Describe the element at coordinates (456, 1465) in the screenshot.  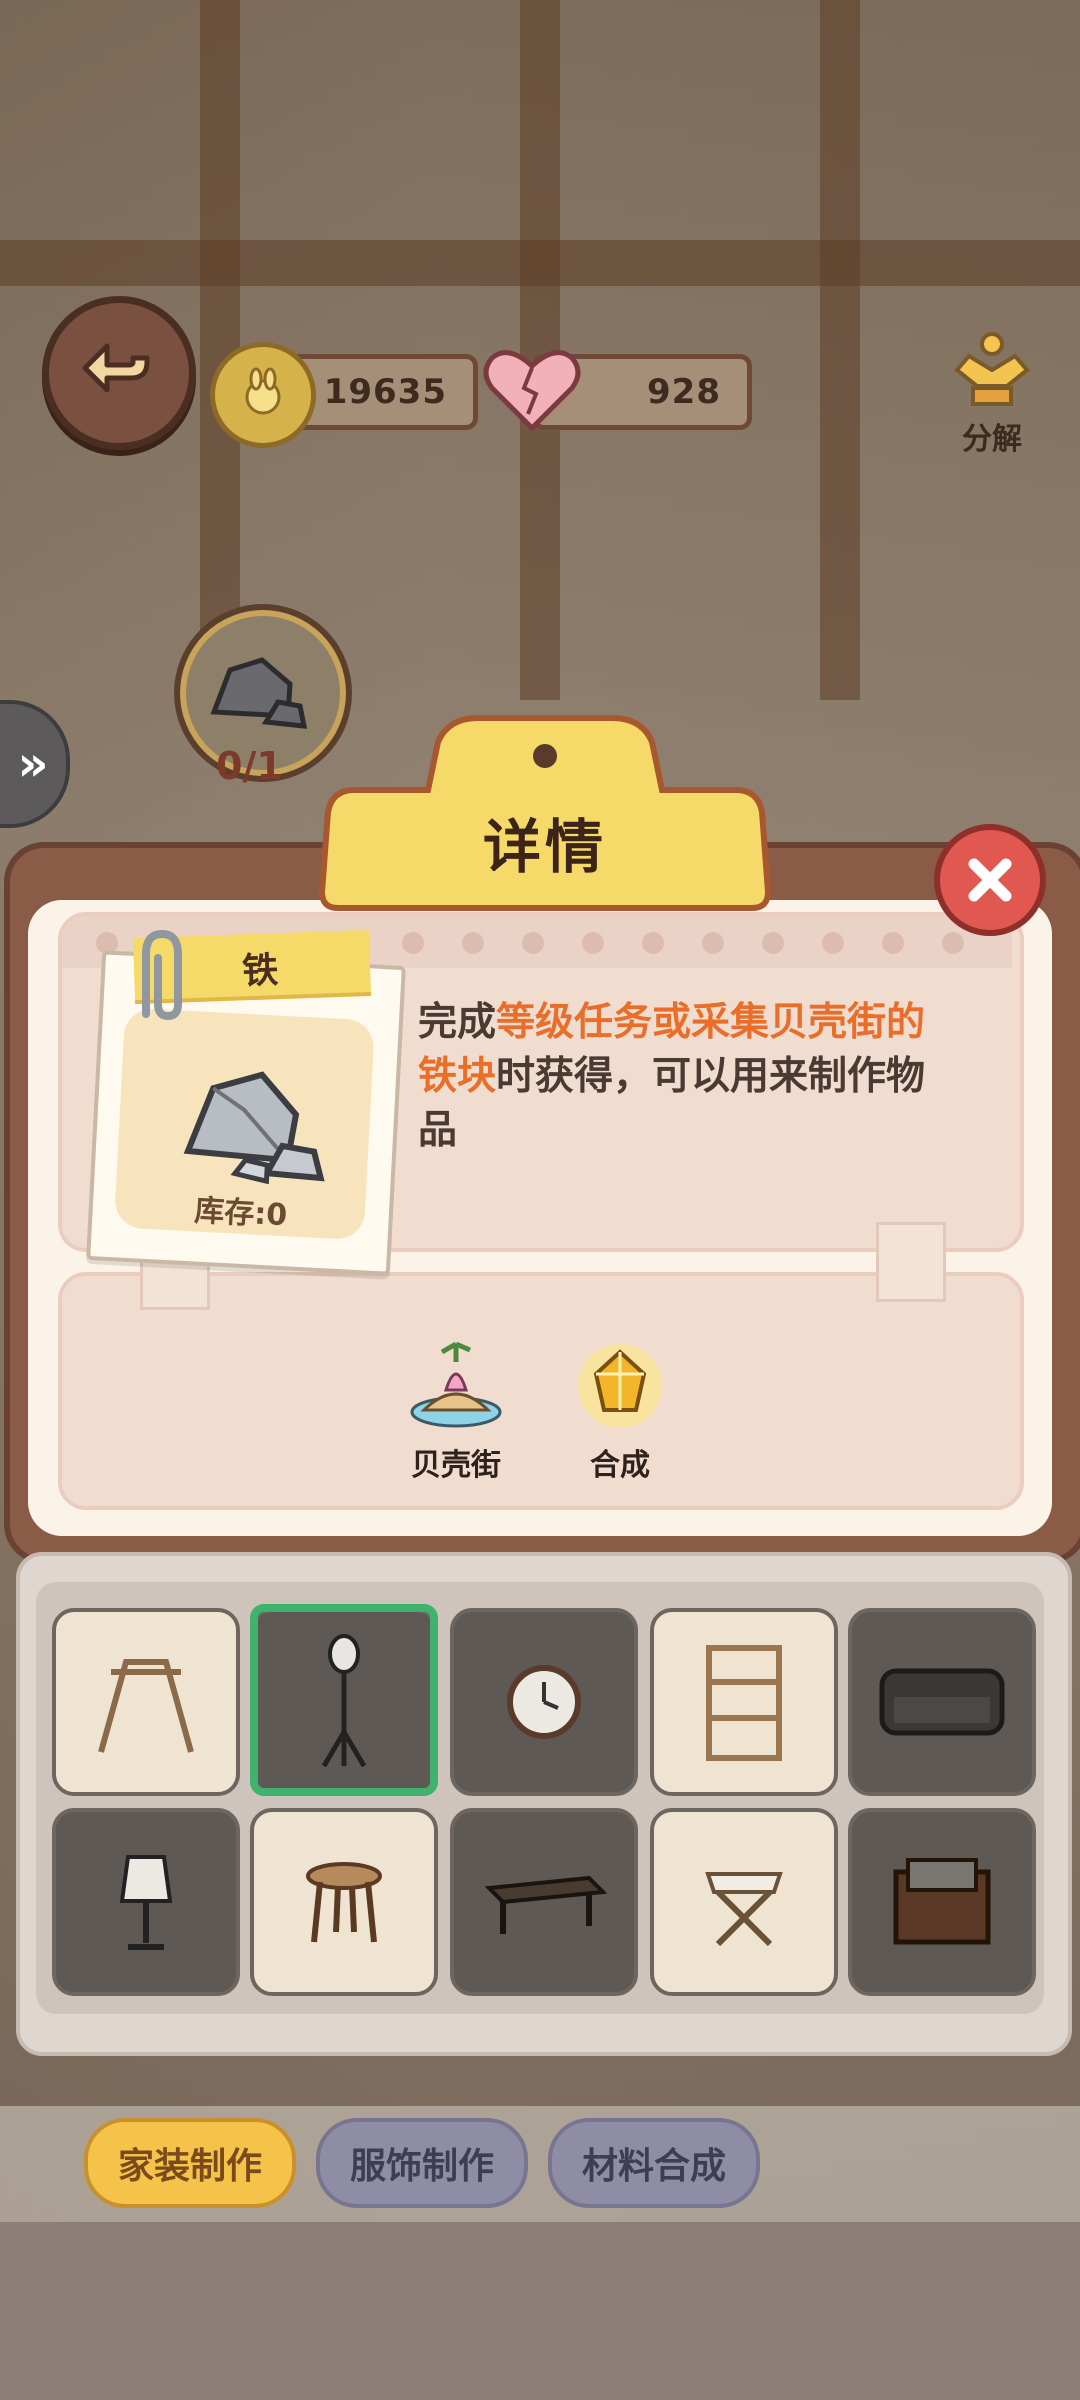
I see `source-label: 贝壳街` at that location.